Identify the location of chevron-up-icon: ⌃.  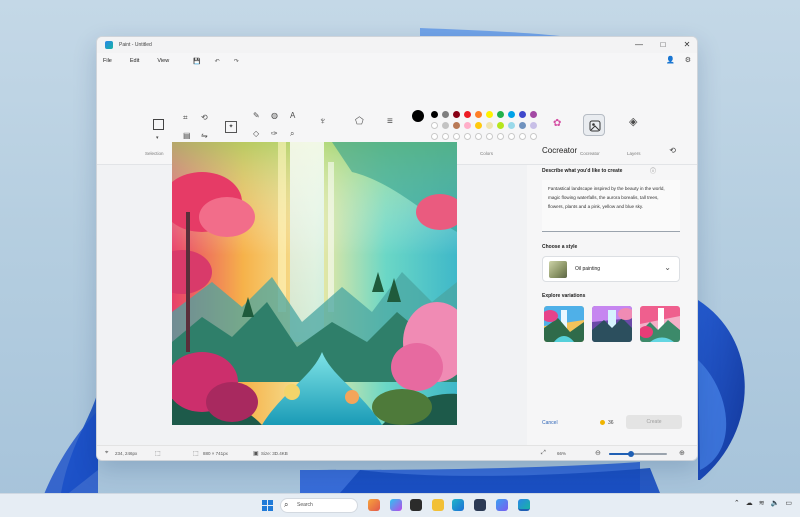
(737, 503).